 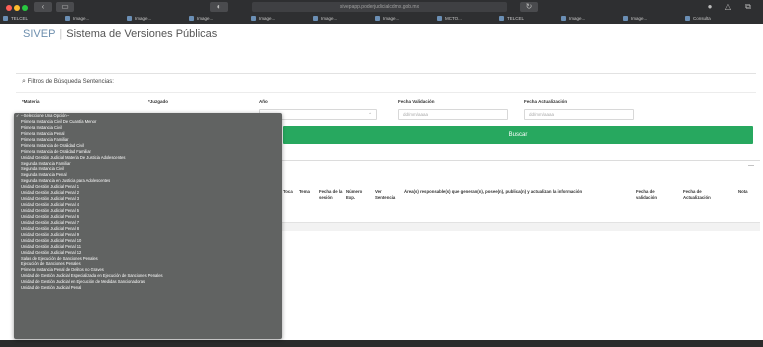 I want to click on search-icon: ⌕, so click(x=24, y=81).